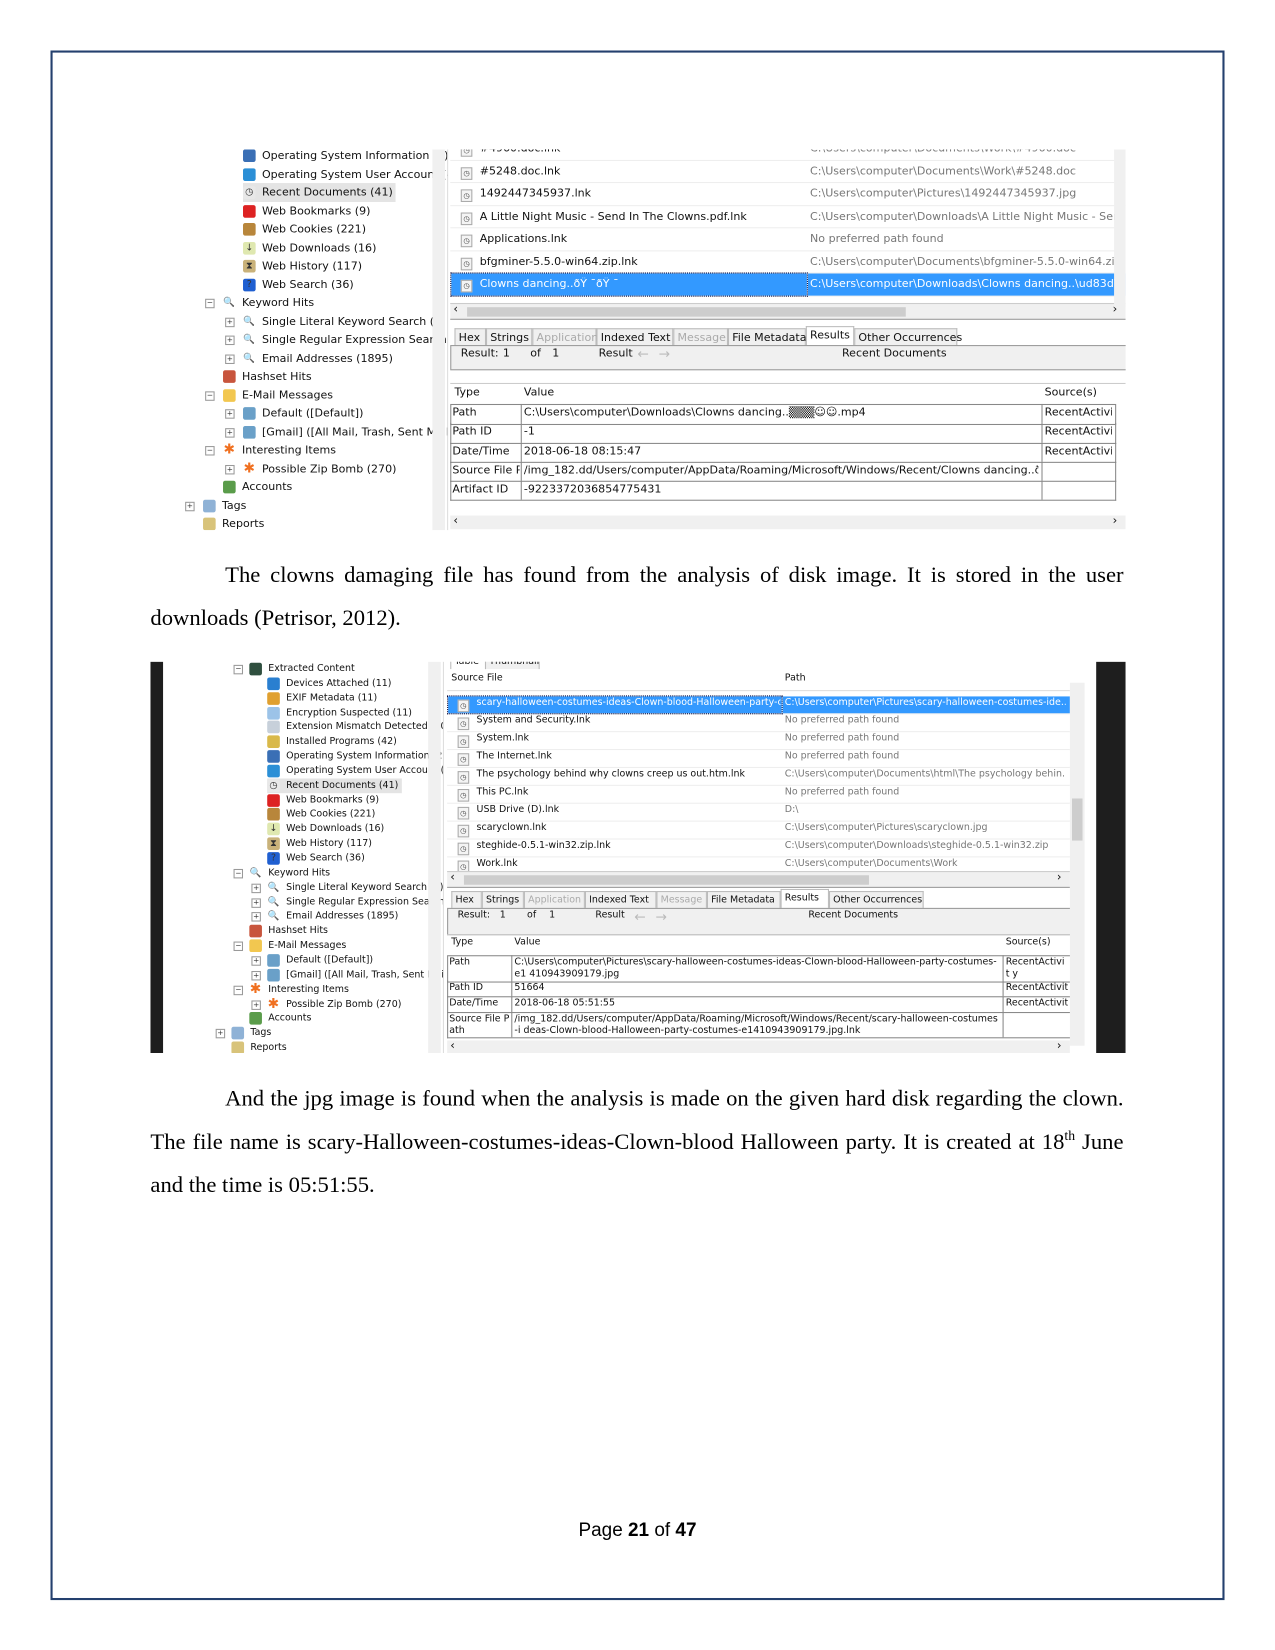 The width and height of the screenshot is (1275, 1650). Describe the element at coordinates (767, 337) in the screenshot. I see `tab-file-metadata: File Metadata` at that location.